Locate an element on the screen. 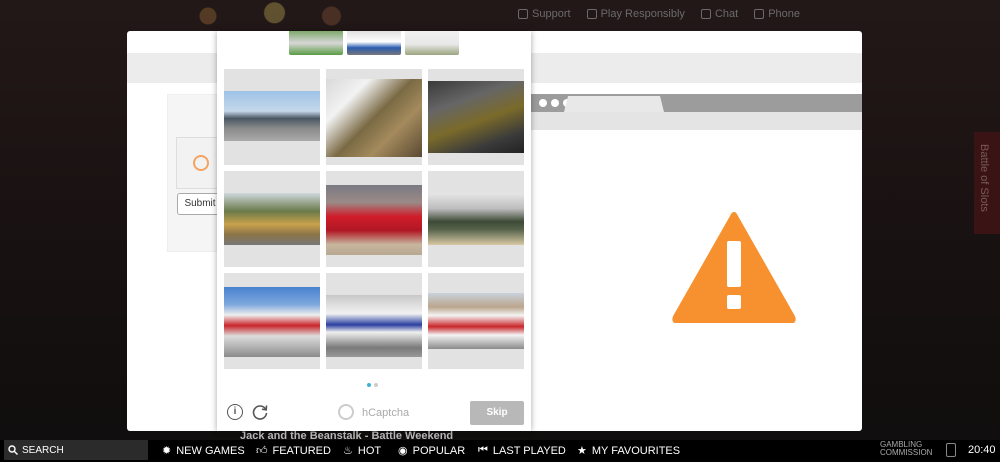 The height and width of the screenshot is (462, 1000). tile-bus-red is located at coordinates (272, 321).